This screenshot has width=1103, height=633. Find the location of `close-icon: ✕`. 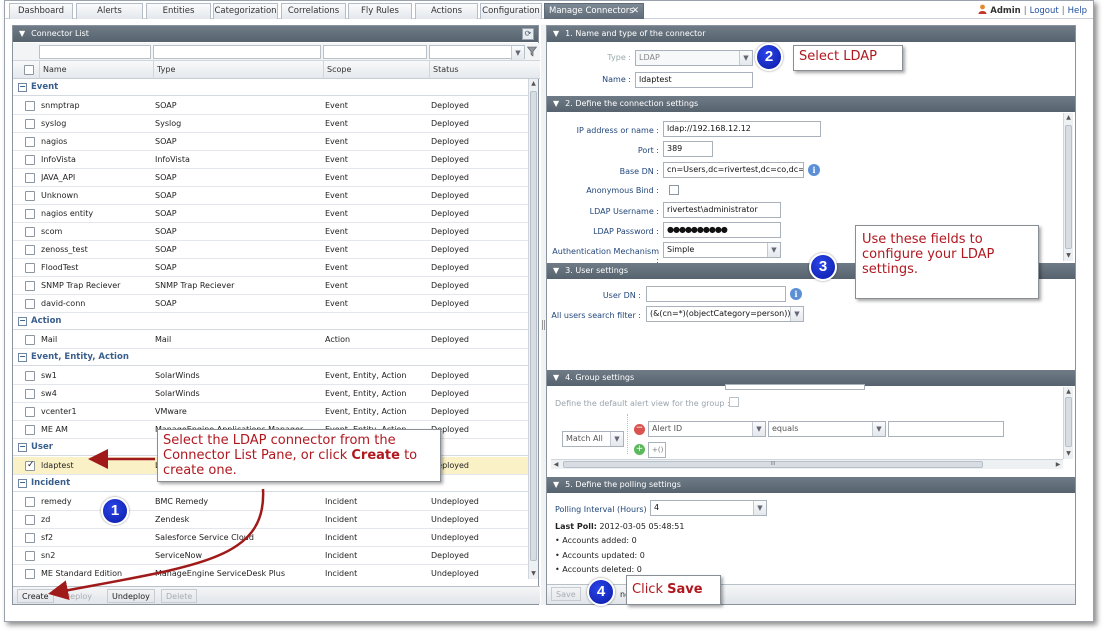

close-icon: ✕ is located at coordinates (635, 11).